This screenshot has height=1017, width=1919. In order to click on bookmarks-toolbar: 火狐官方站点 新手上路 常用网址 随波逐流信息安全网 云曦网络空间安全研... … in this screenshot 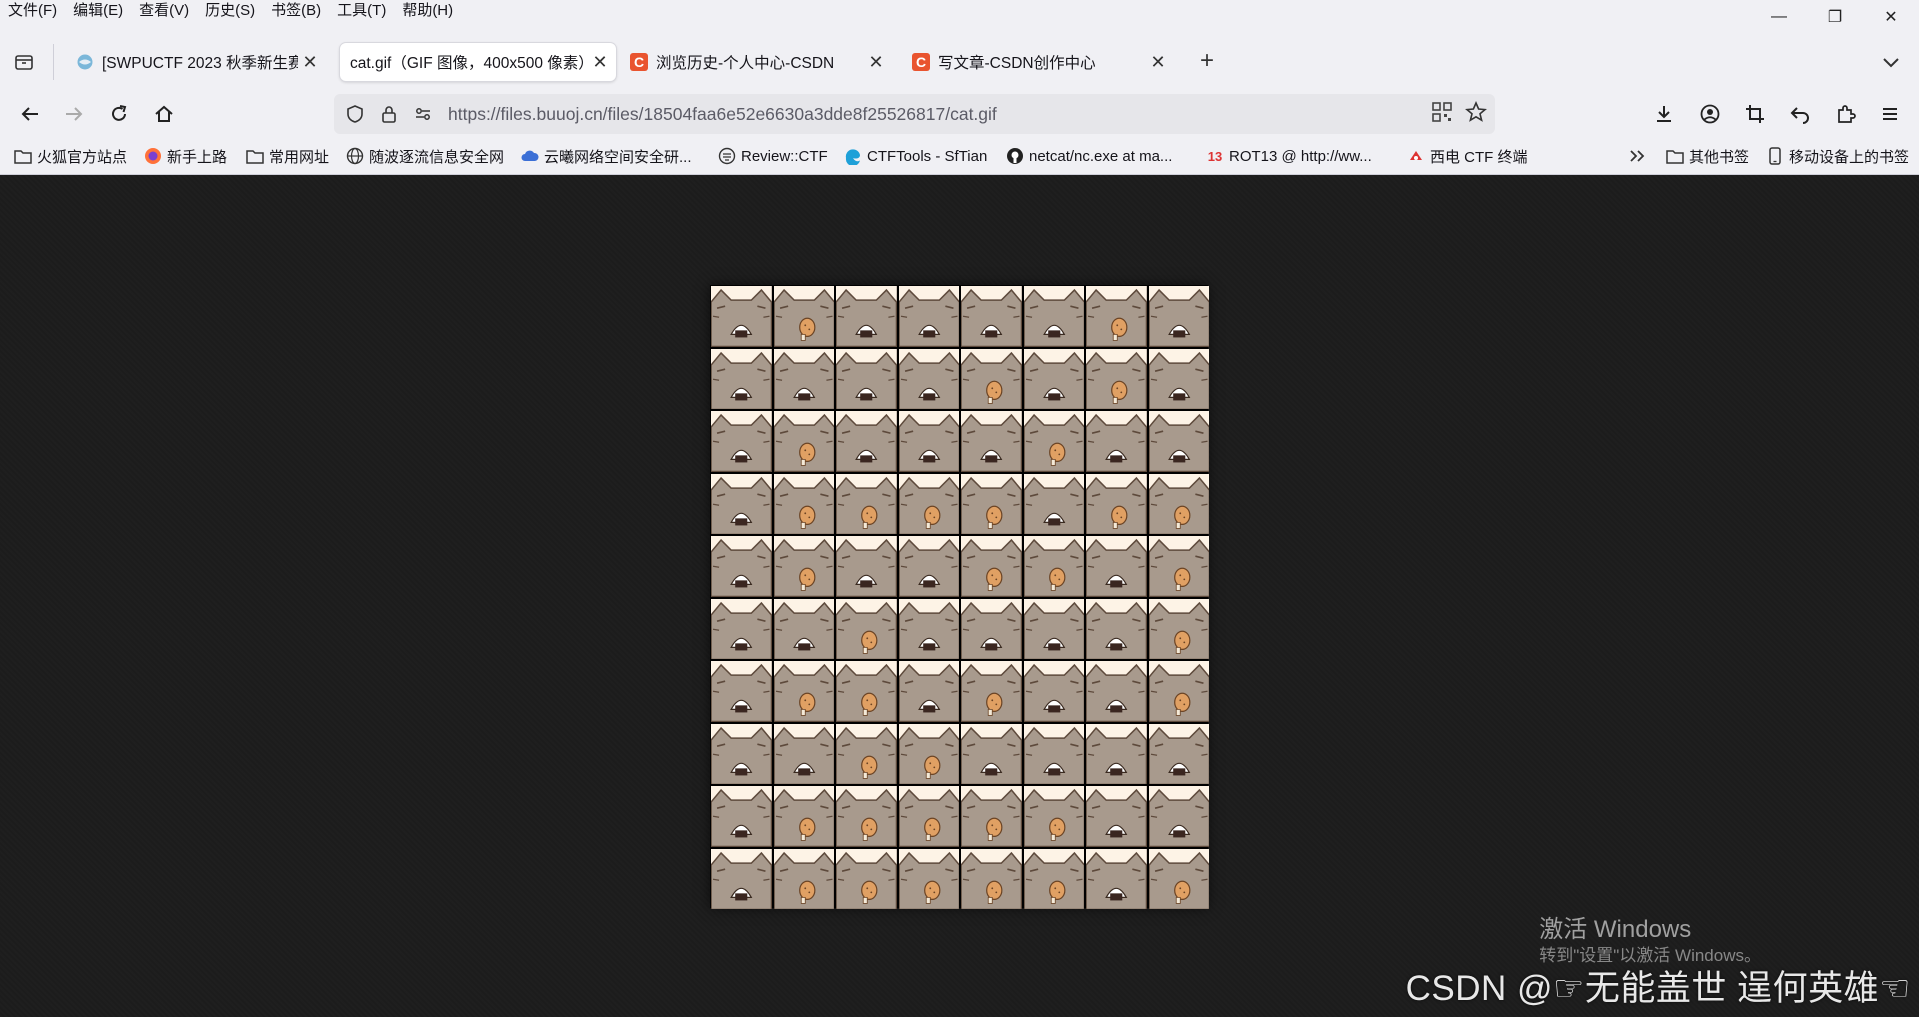, I will do `click(959, 156)`.